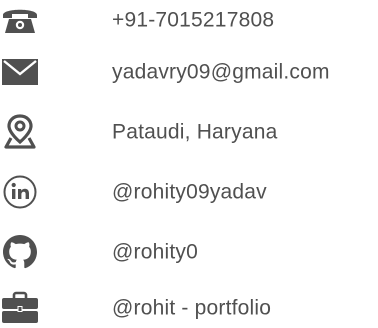  What do you see at coordinates (20, 192) in the screenshot?
I see `linkedin-icon` at bounding box center [20, 192].